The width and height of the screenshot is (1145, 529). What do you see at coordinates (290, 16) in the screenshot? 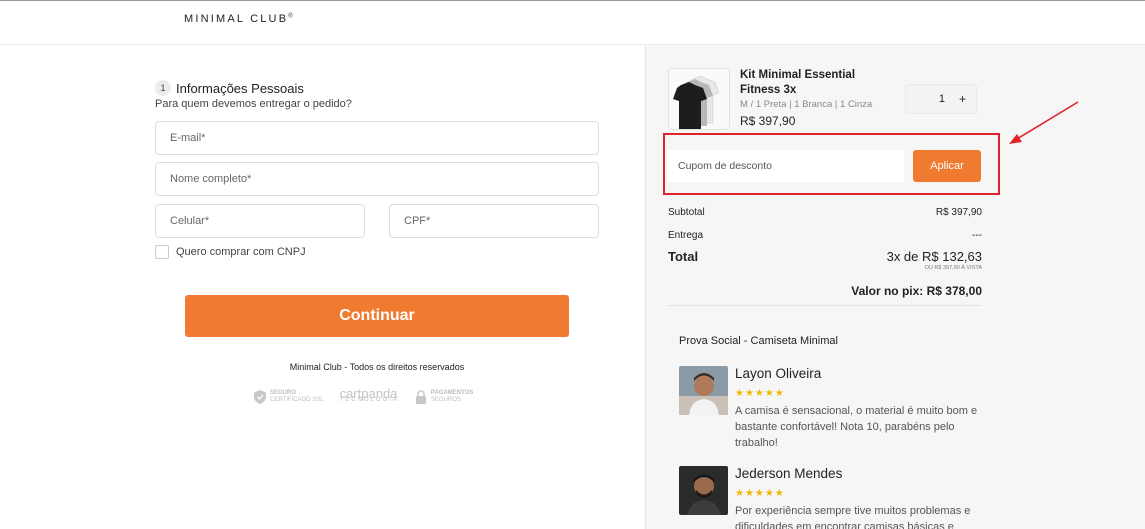
I see `logo-mark: ®` at bounding box center [290, 16].